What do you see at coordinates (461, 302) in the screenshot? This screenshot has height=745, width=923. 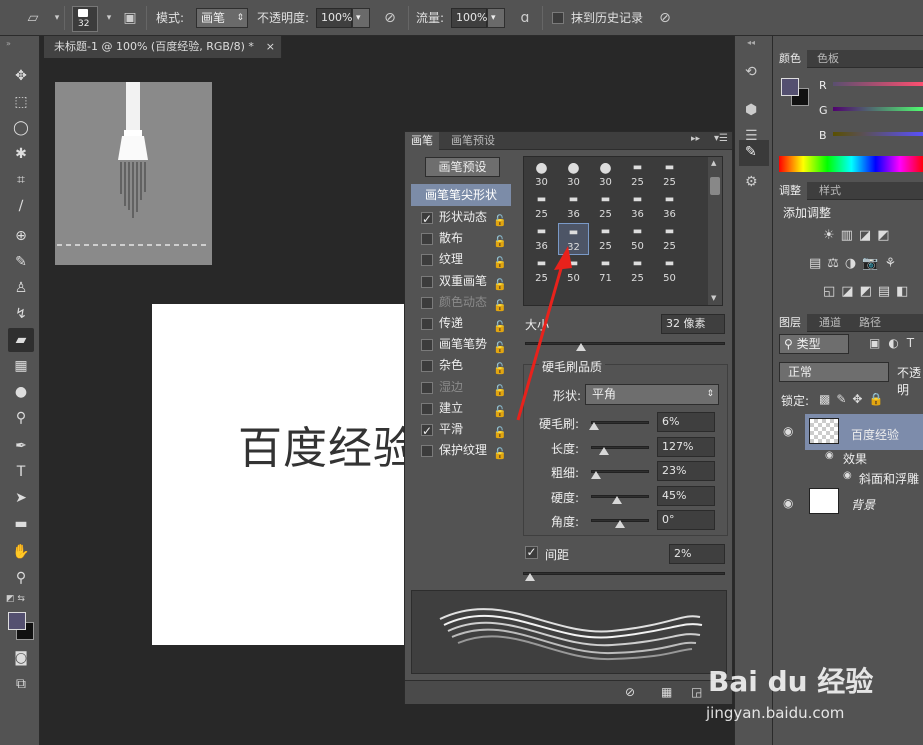 I see `brush-option-item: 颜色动态 🔓` at bounding box center [461, 302].